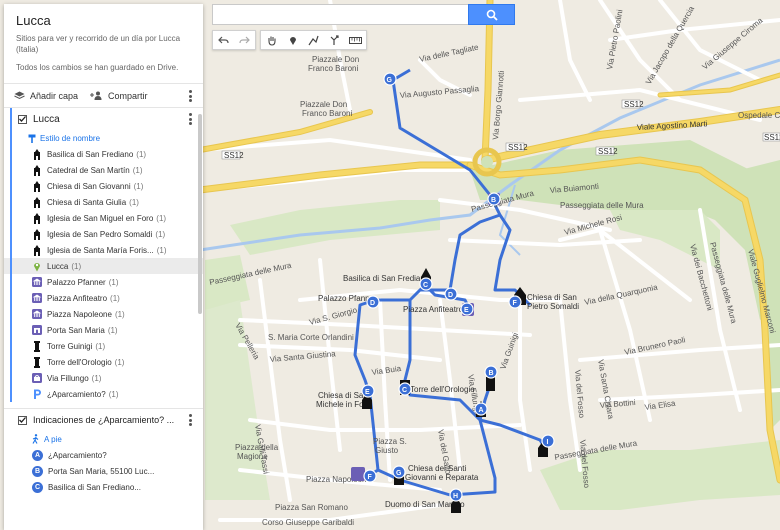 The height and width of the screenshot is (530, 780). What do you see at coordinates (387, 450) in the screenshot?
I see `svg-text: Giusto` at bounding box center [387, 450].